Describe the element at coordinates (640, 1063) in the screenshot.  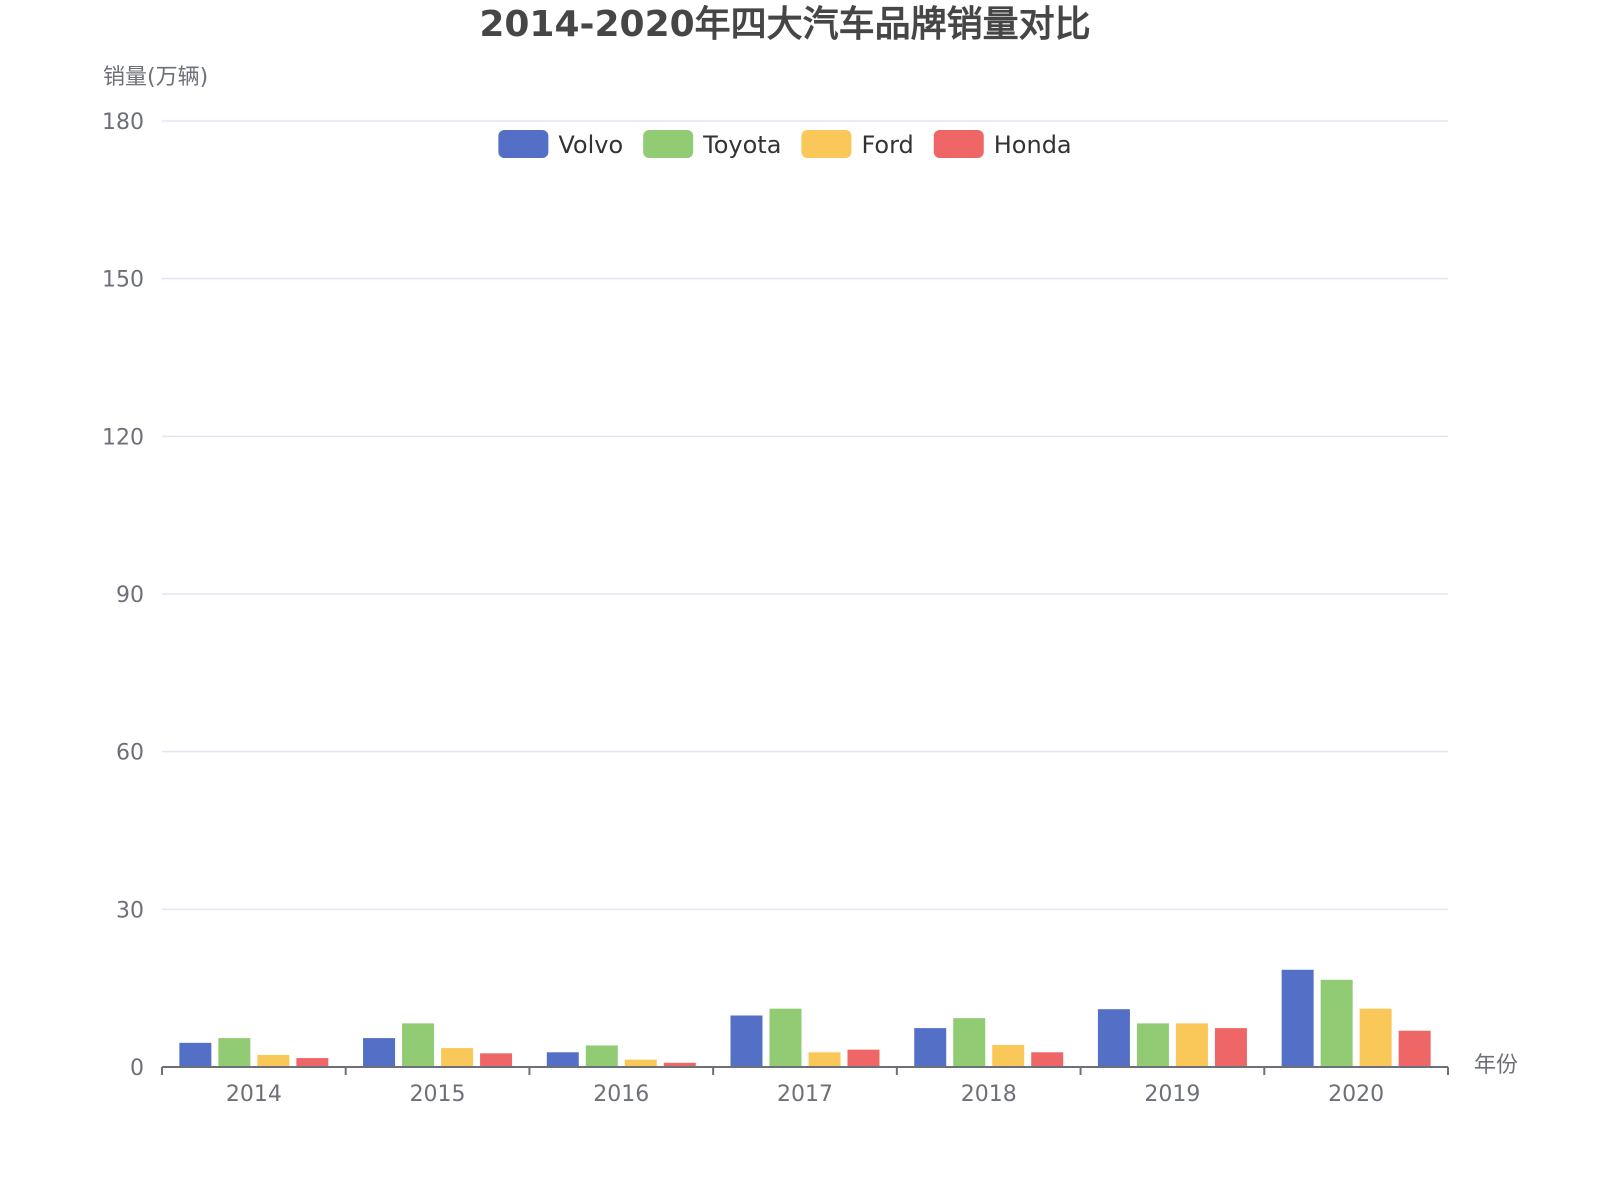
I see `bar-ford-2016` at that location.